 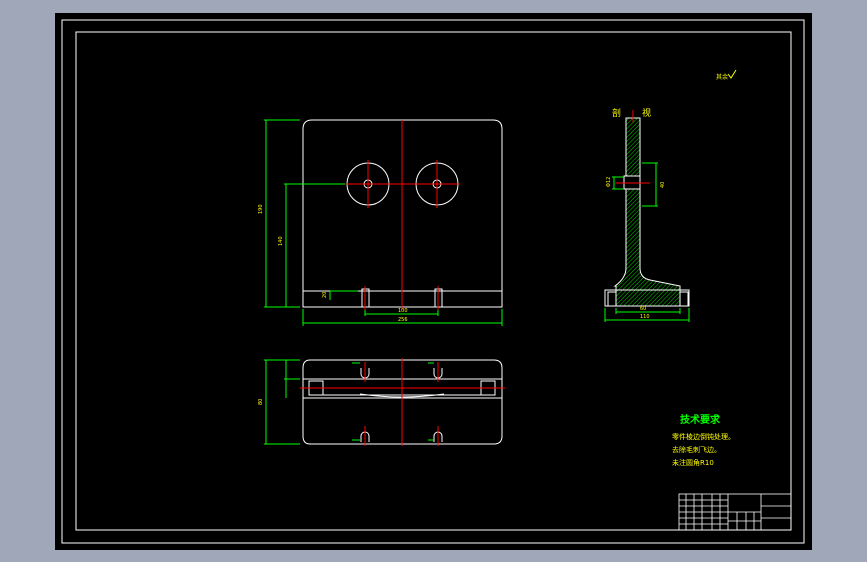 What do you see at coordinates (325, 295) in the screenshot?
I see `front-base-height-dim: 20` at bounding box center [325, 295].